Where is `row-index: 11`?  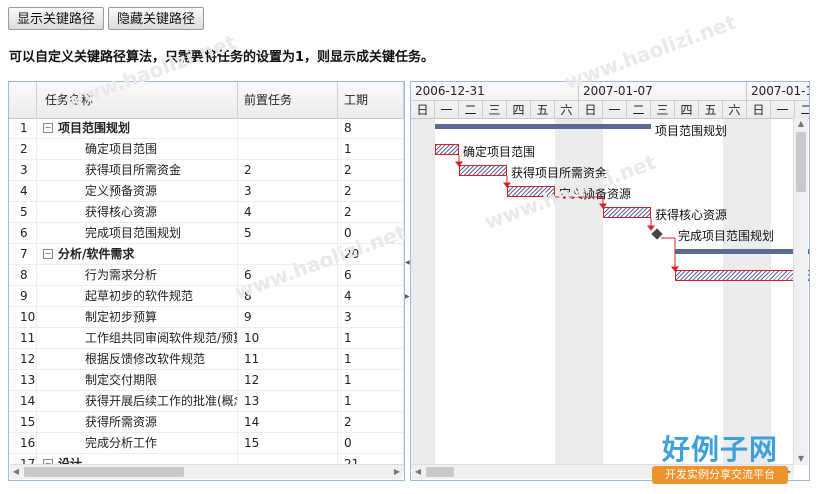 row-index: 11 is located at coordinates (23, 338).